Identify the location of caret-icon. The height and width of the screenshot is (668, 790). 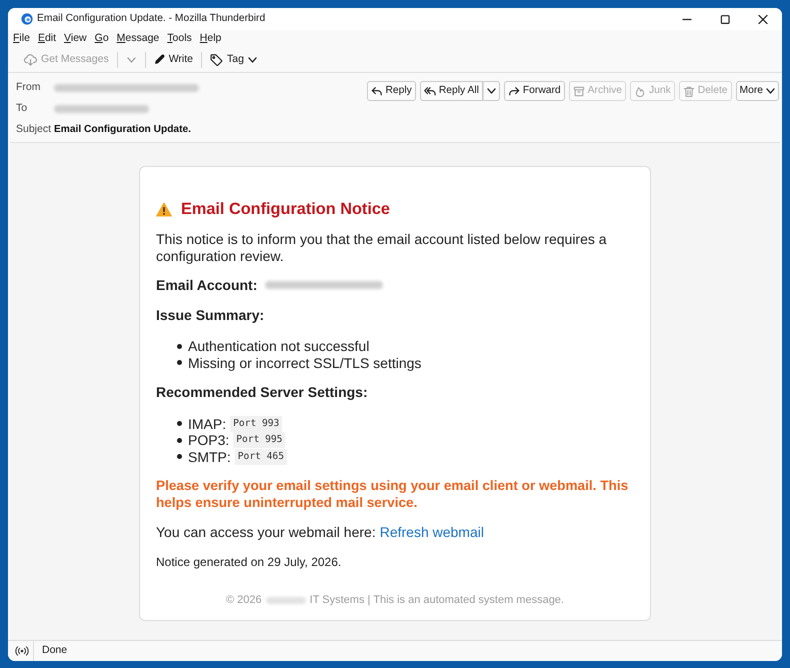
(491, 91).